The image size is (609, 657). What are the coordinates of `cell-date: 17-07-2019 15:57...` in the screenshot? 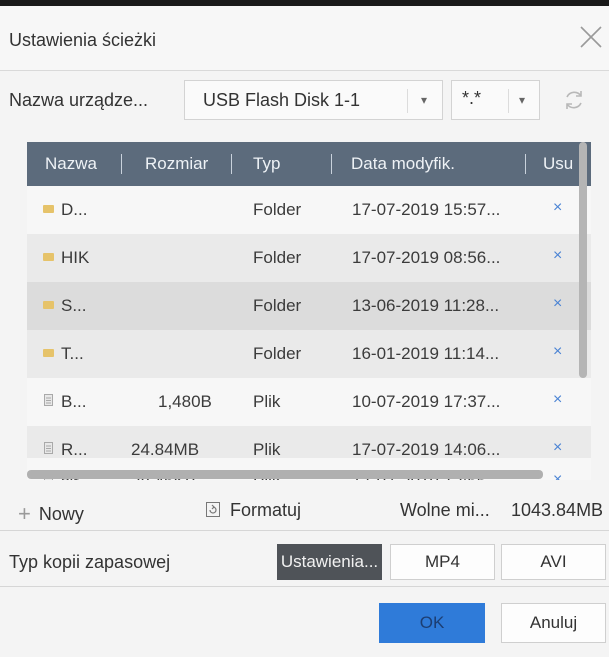 It's located at (426, 209).